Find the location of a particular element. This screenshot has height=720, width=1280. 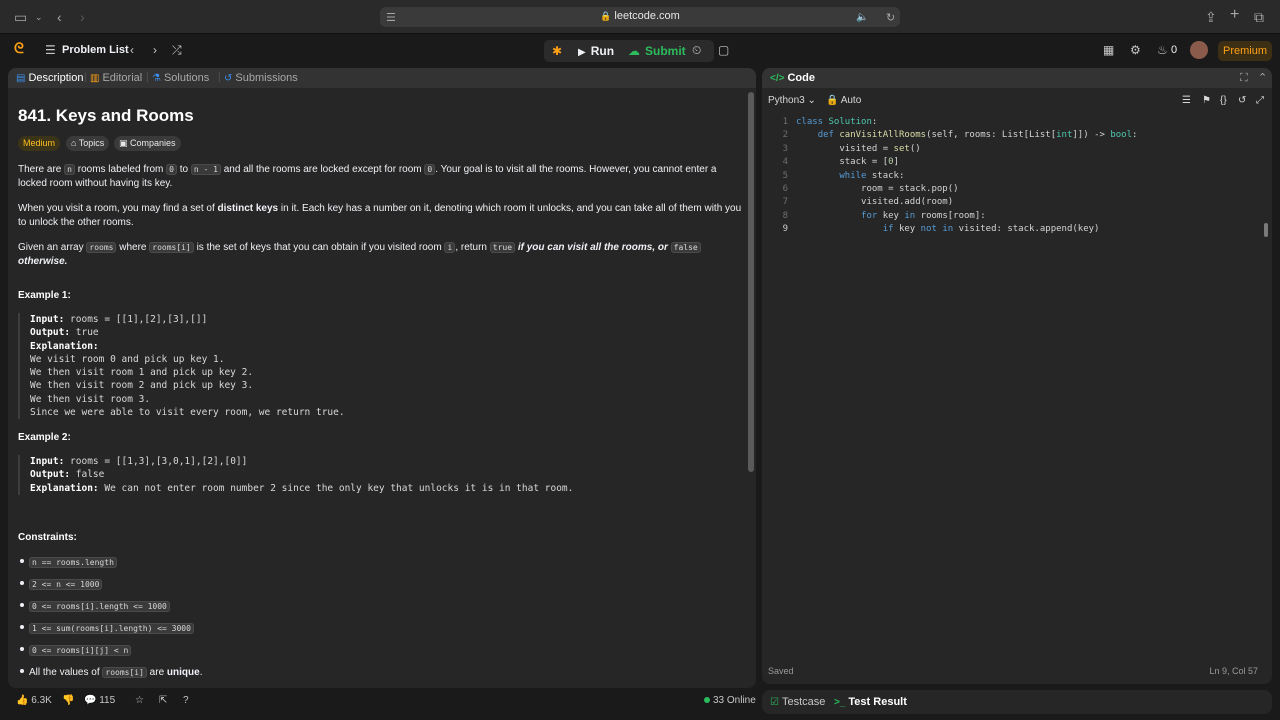

run-button: ▶ Run is located at coordinates (596, 51).